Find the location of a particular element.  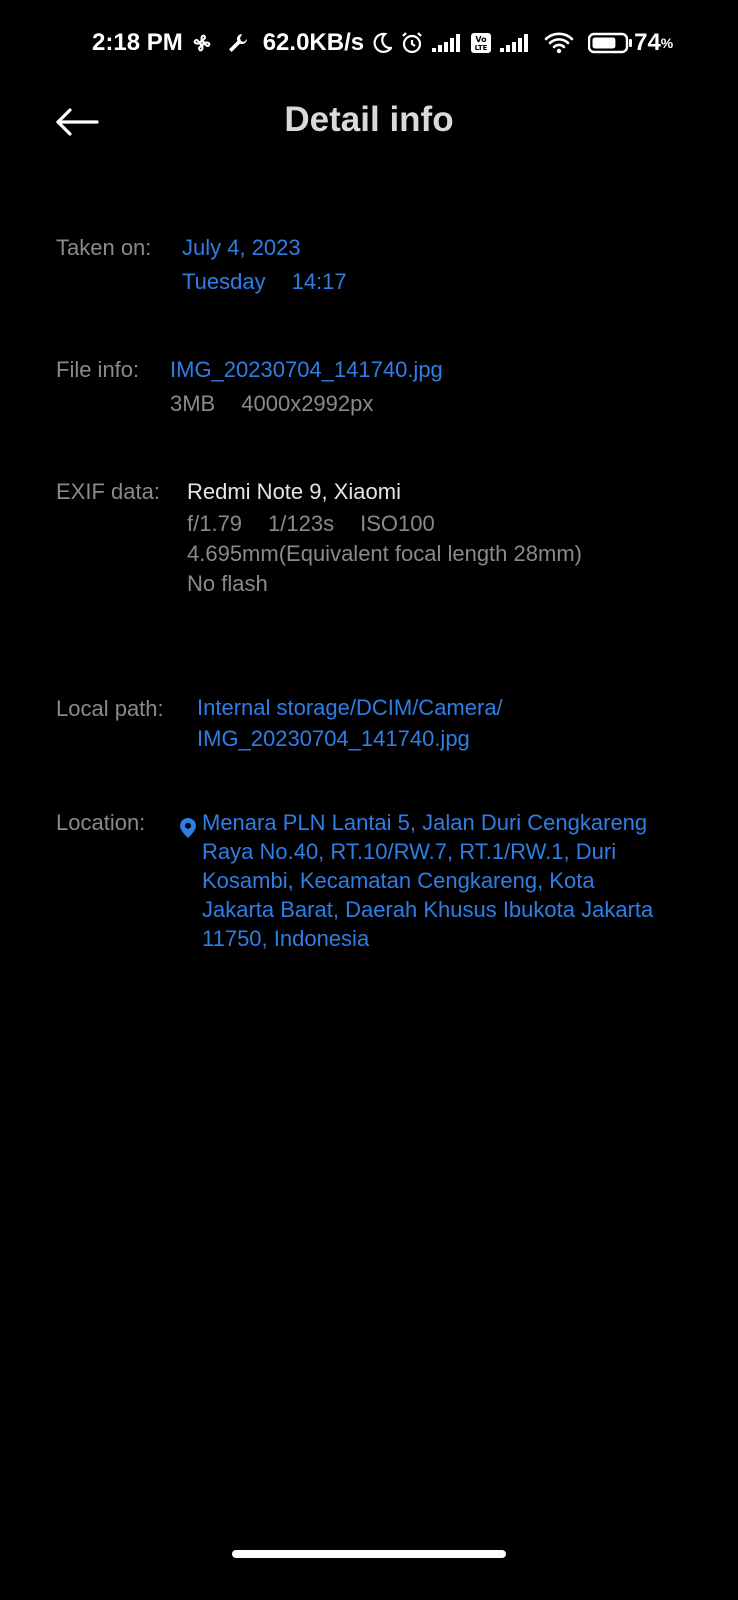

exif-exposure: f/1.79 1/123s ISO100 is located at coordinates (384, 524).